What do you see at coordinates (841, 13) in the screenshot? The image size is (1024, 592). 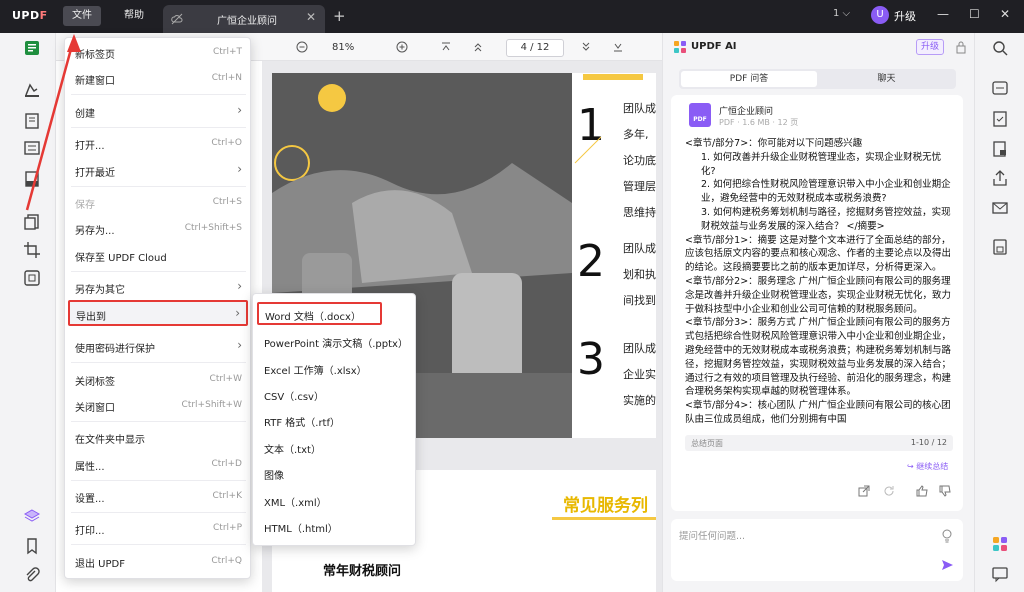 I see `account-switcher: 1 ⌵` at bounding box center [841, 13].